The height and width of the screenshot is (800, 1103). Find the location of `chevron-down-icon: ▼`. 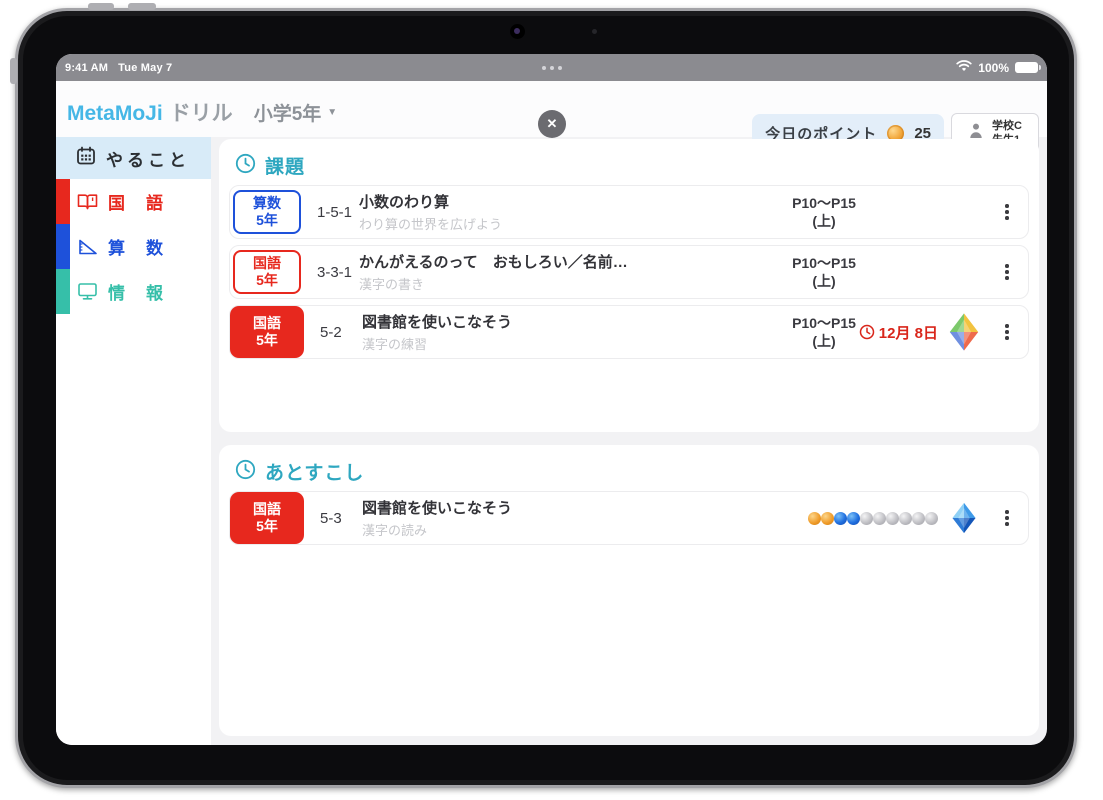

chevron-down-icon: ▼ is located at coordinates (332, 112).